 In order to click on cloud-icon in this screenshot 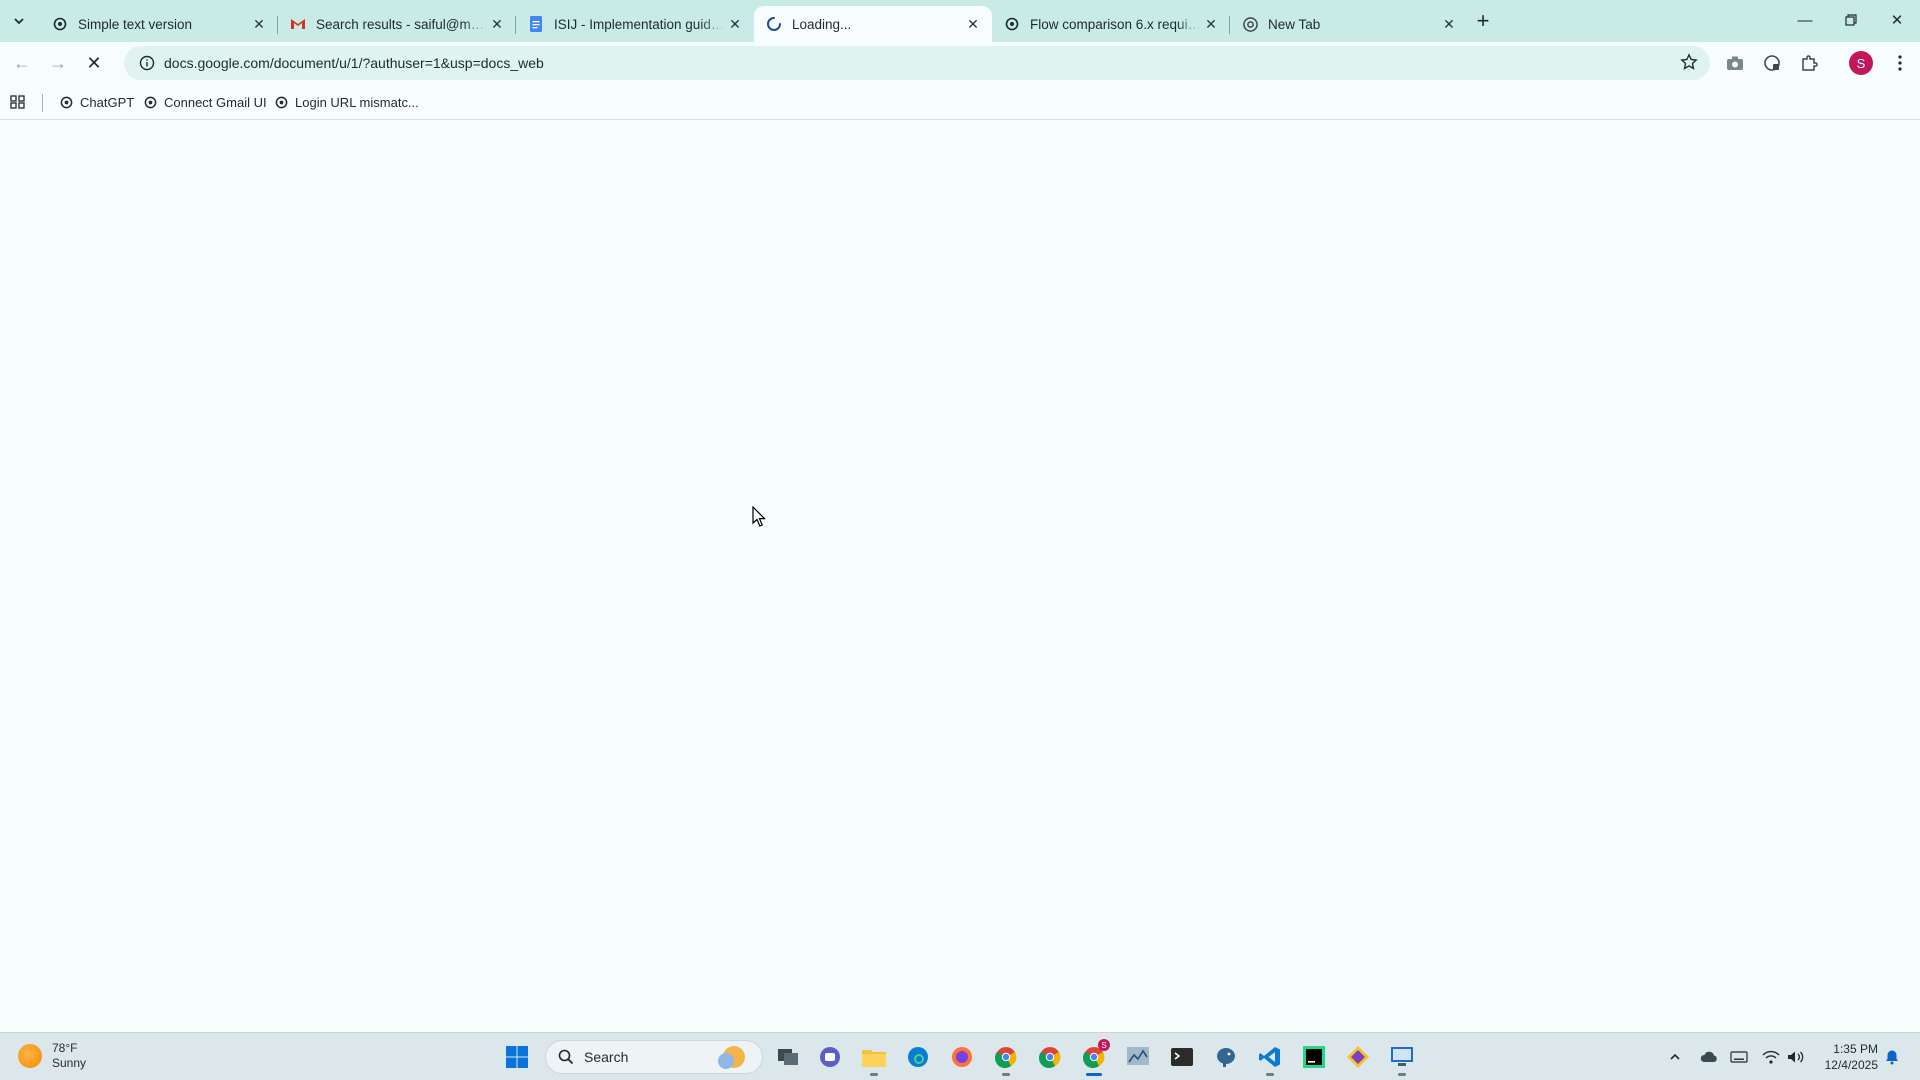, I will do `click(1708, 1056)`.